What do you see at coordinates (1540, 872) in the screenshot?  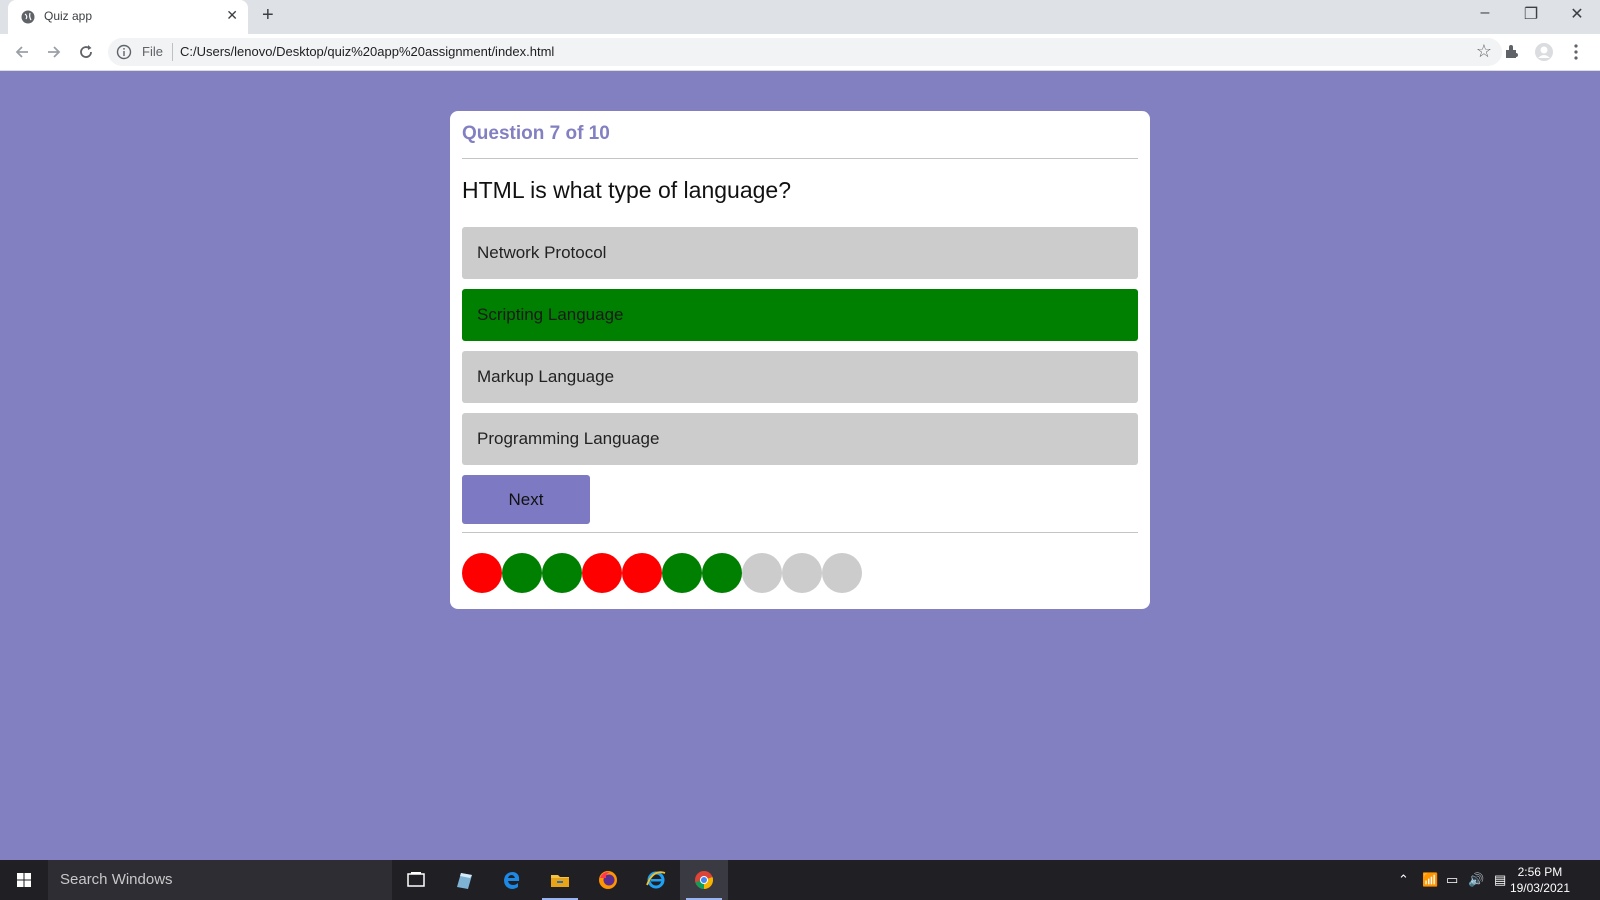 I see `clock-time: 2:56 PM` at bounding box center [1540, 872].